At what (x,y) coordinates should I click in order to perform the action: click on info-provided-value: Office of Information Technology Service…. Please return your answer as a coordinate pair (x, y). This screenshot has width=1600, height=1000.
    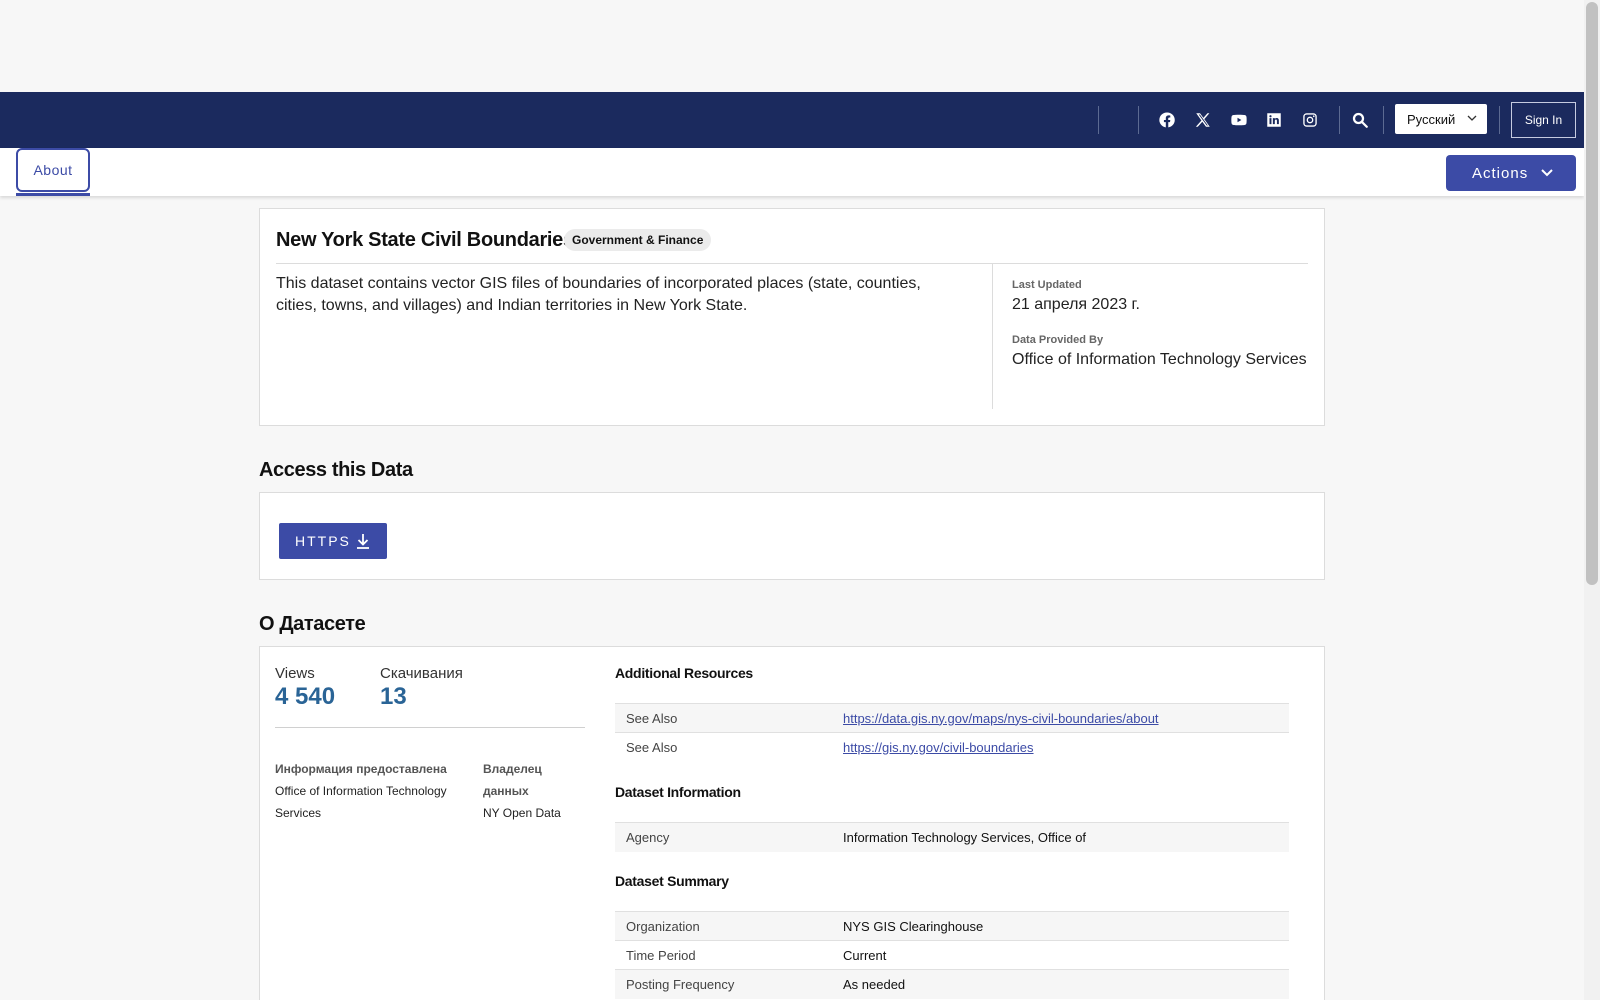
    Looking at the image, I should click on (361, 802).